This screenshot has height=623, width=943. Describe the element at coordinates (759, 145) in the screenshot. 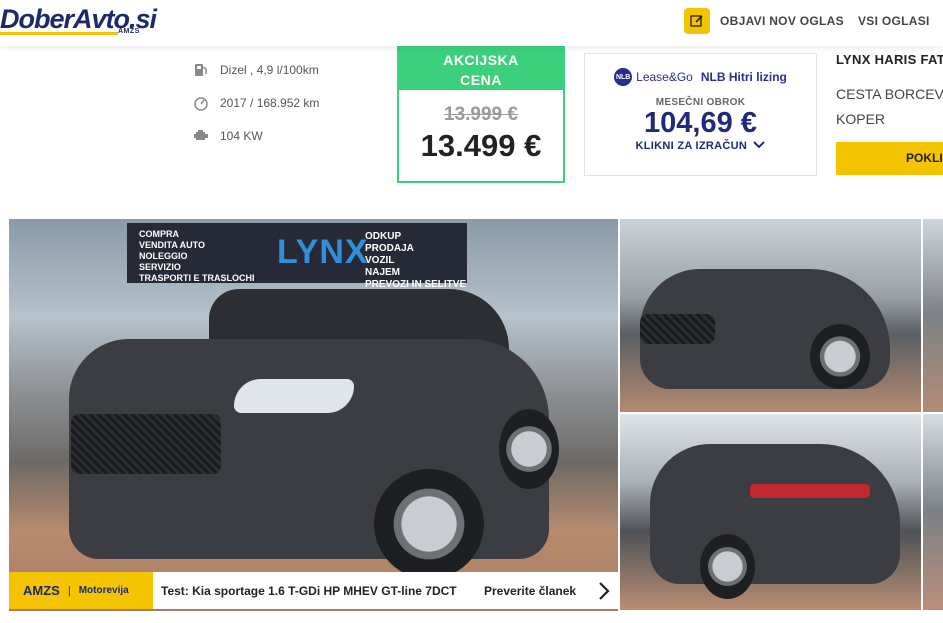

I see `chevron-down-icon` at that location.